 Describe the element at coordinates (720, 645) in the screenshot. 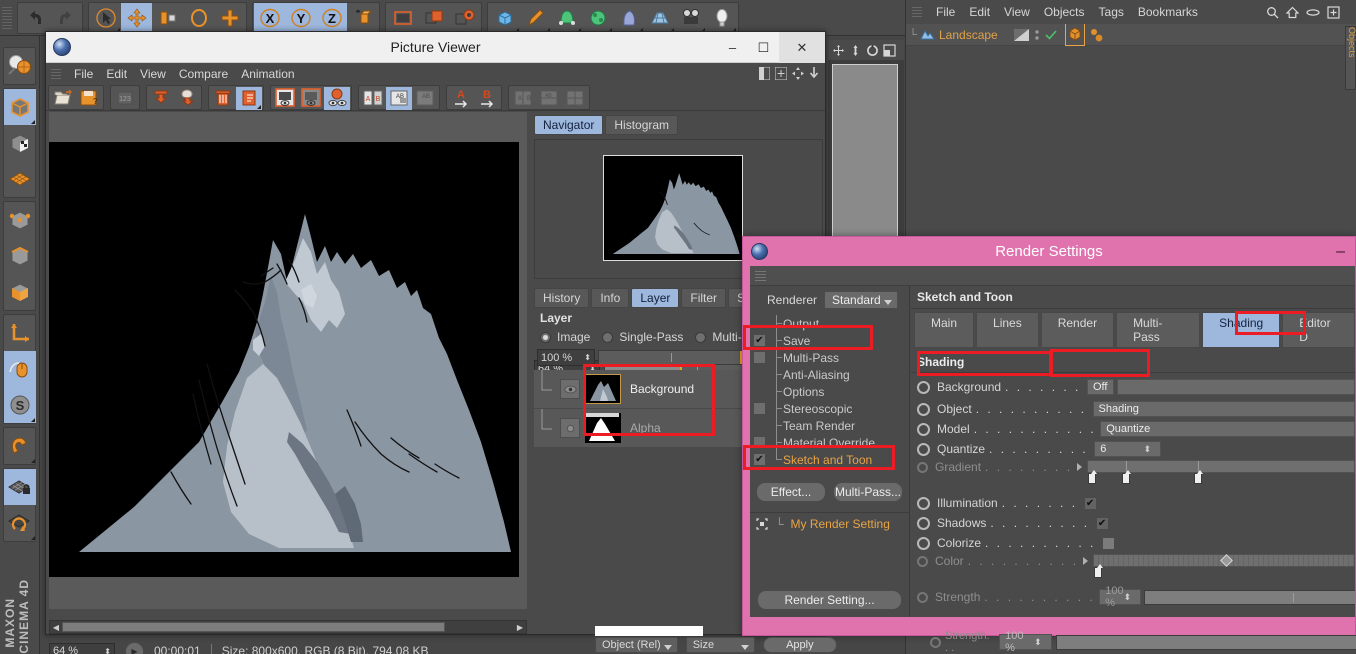

I see `size-dropdown: Size` at that location.